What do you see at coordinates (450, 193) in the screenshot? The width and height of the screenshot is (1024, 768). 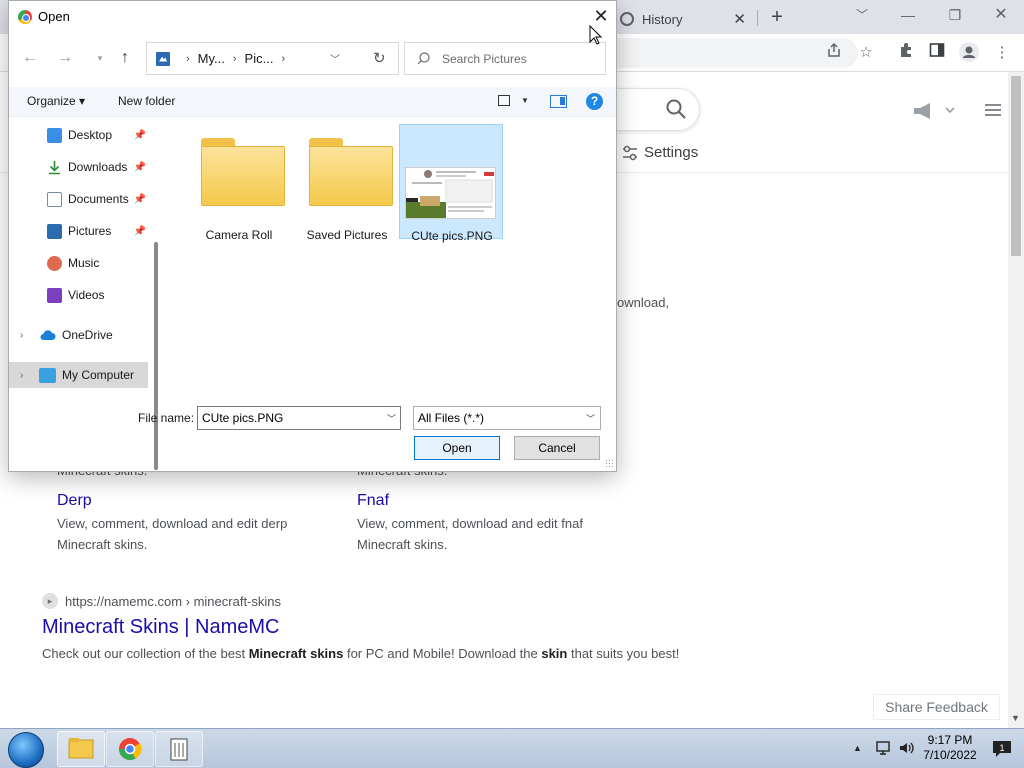 I see `image-thumbnail` at bounding box center [450, 193].